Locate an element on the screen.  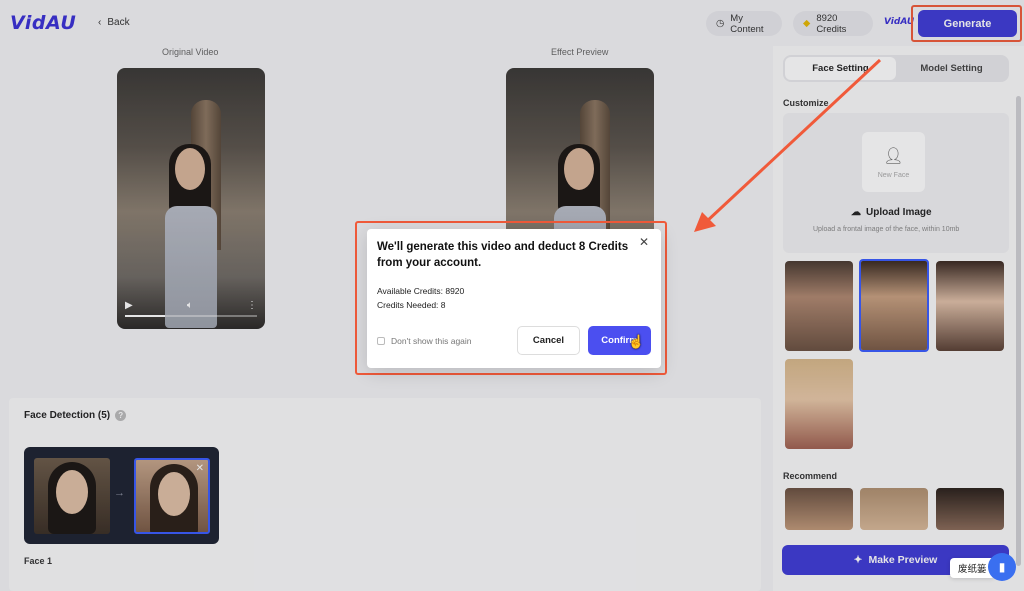
cancel-button: Cancel is located at coordinates (548, 340).